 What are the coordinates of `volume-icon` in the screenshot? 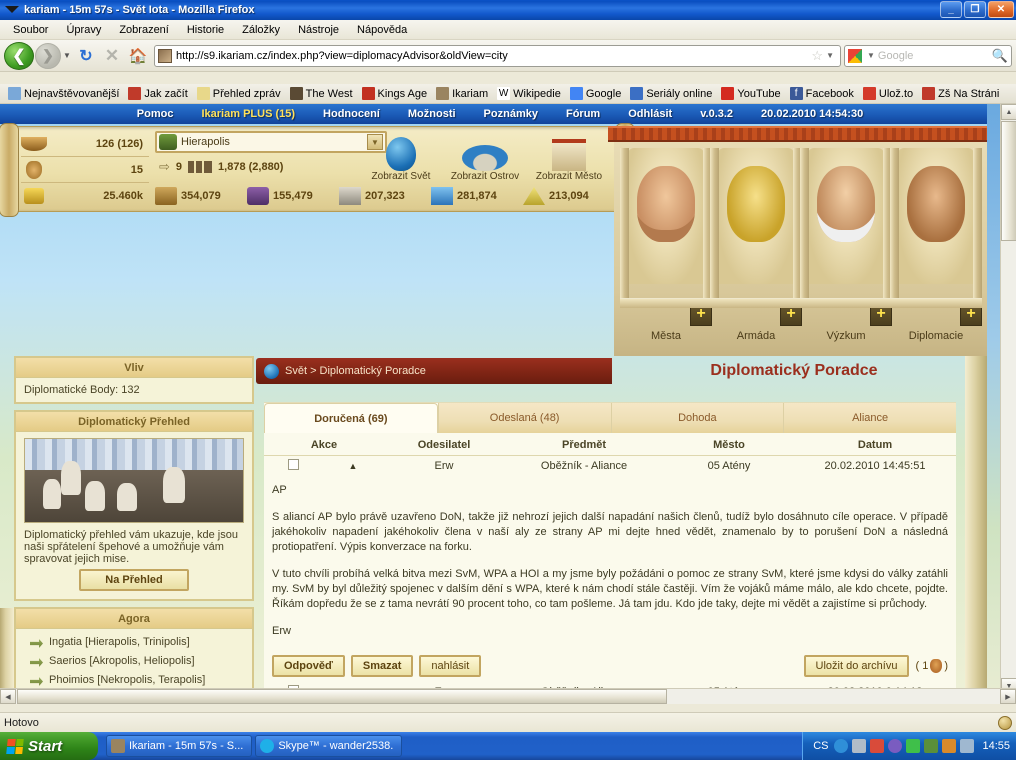 It's located at (949, 746).